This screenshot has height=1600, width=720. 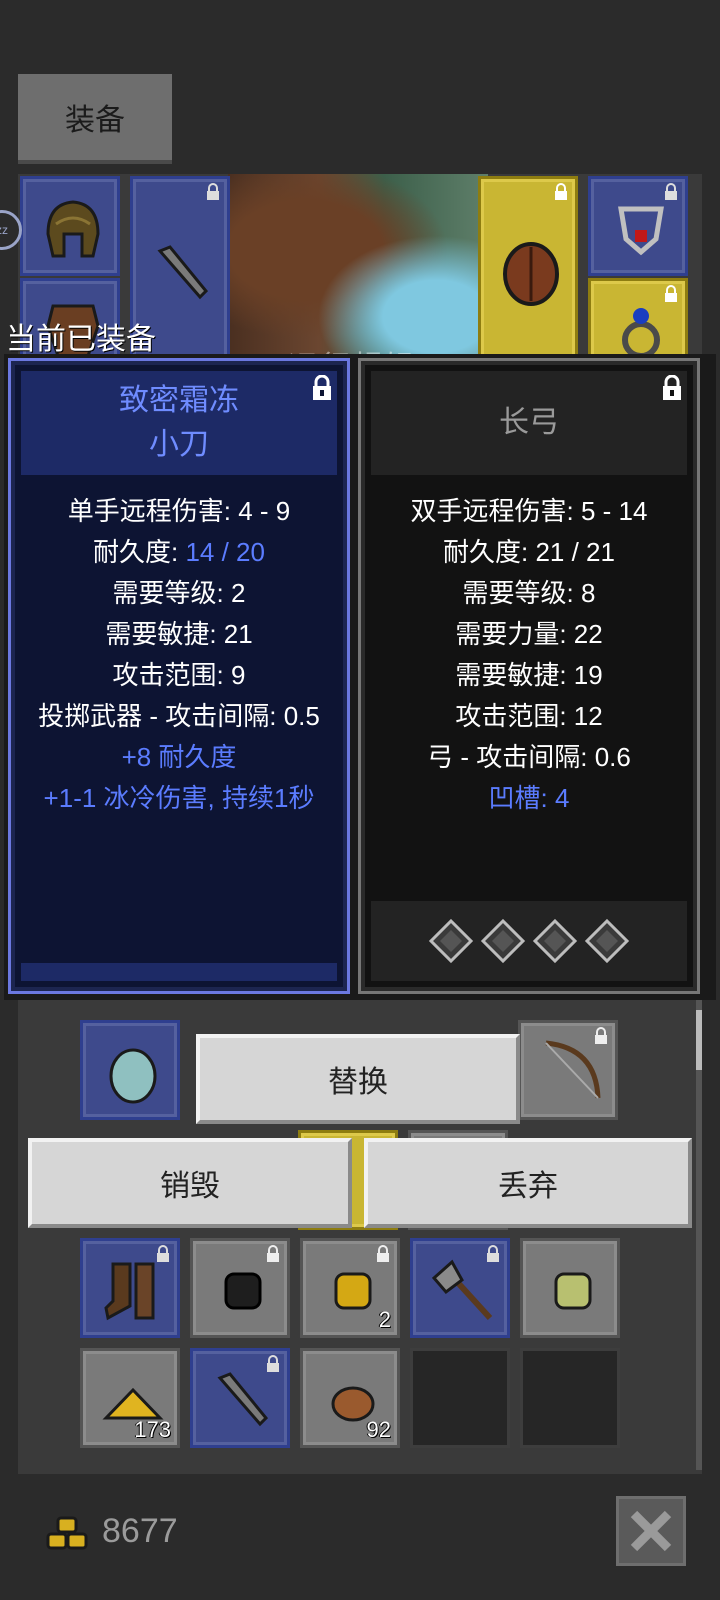 I want to click on stat-req-level: 需要等级: 2, so click(x=179, y=593).